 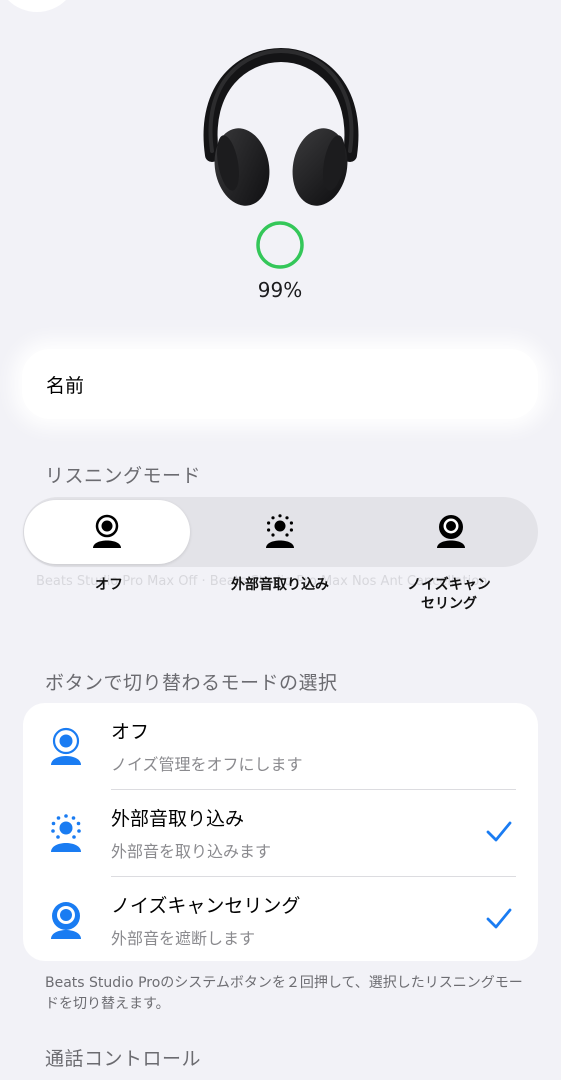 What do you see at coordinates (280, 585) in the screenshot?
I see `segment-label-transparency: 外部音取り込み` at bounding box center [280, 585].